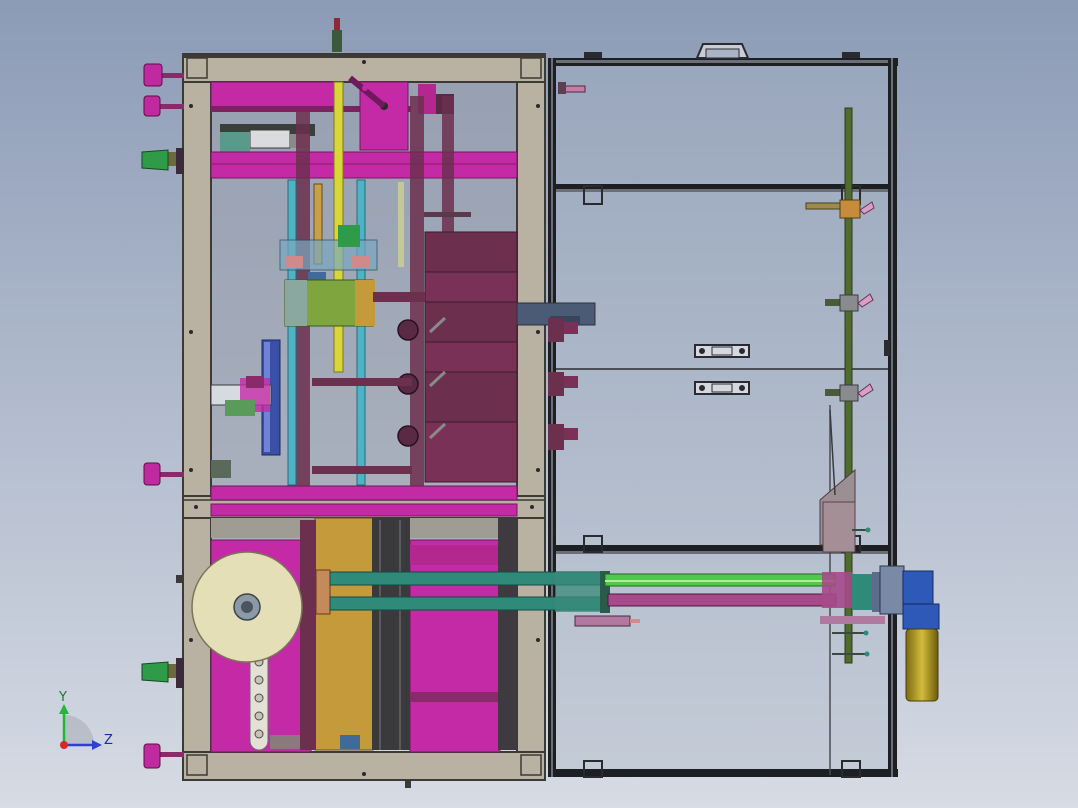  Describe the element at coordinates (364, 68) in the screenshot. I see `top-beam` at that location.